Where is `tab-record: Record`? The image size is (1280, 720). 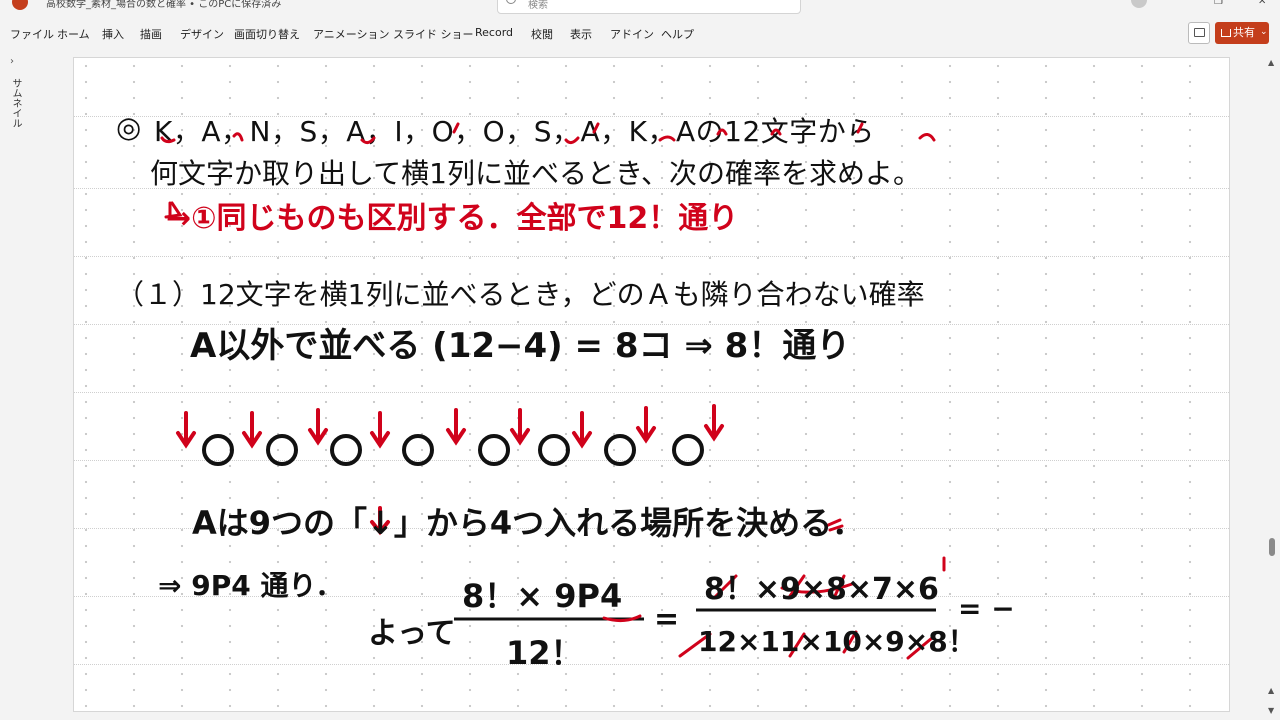 tab-record: Record is located at coordinates (494, 32).